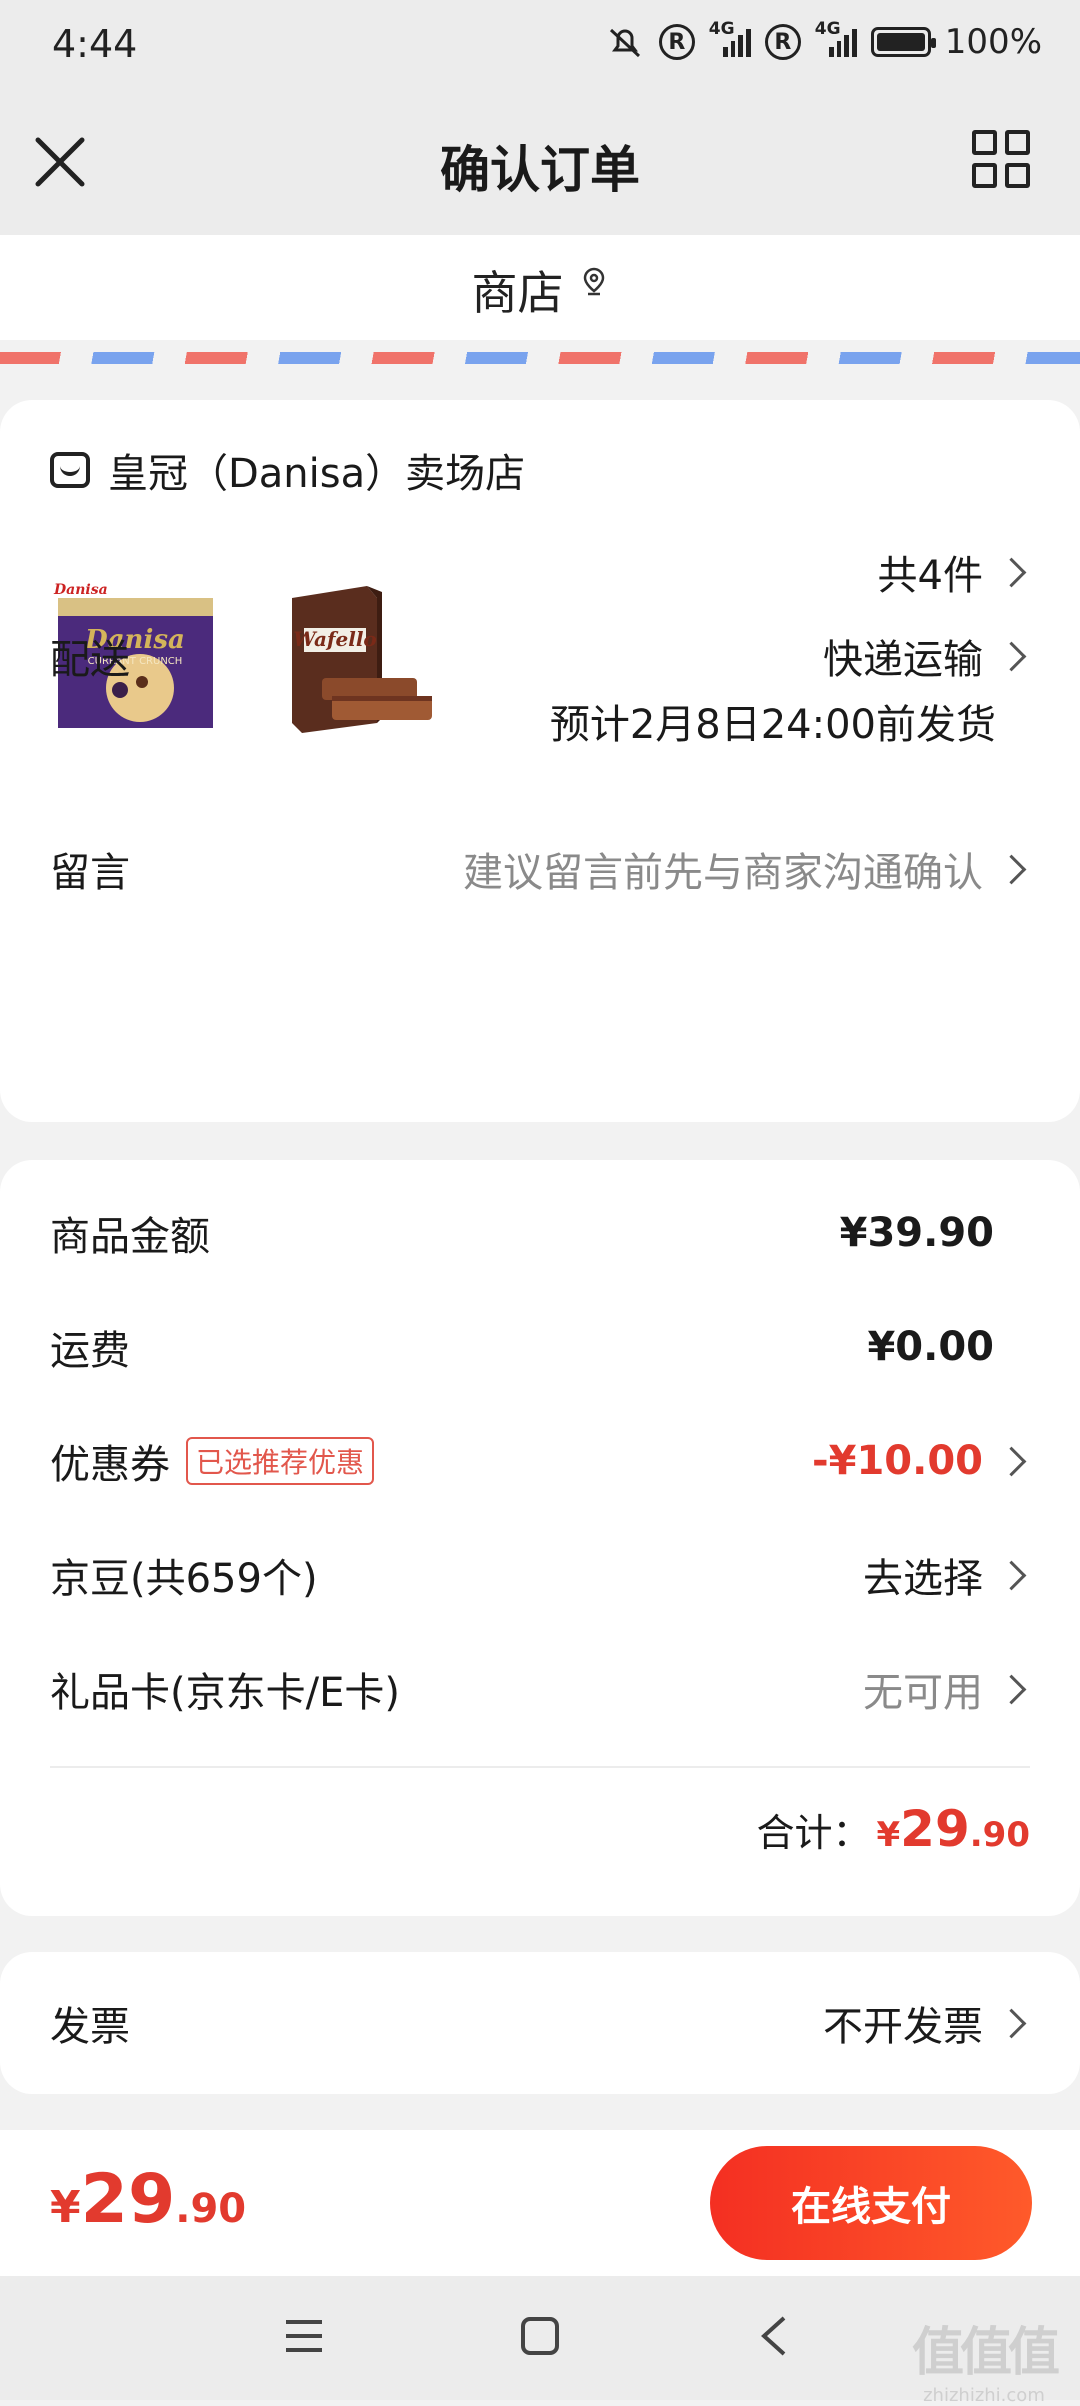  I want to click on product-count-link: 共4件, so click(954, 572).